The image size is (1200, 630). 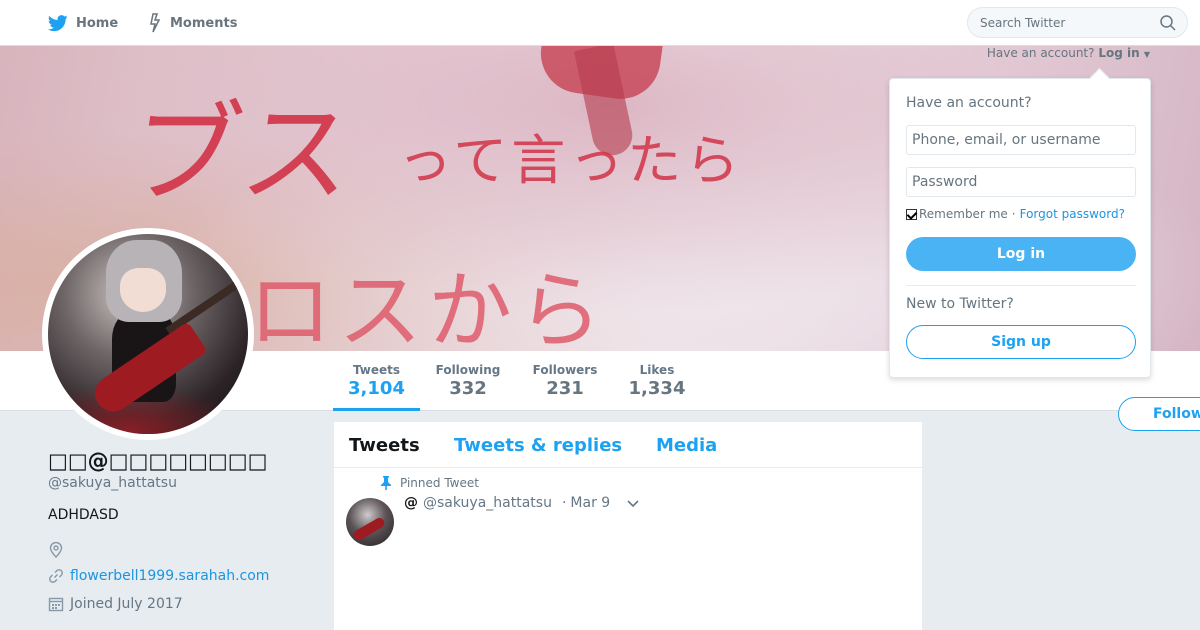 I want to click on profile-url-link: flowerbell1999.sarahah.com, so click(x=169, y=576).